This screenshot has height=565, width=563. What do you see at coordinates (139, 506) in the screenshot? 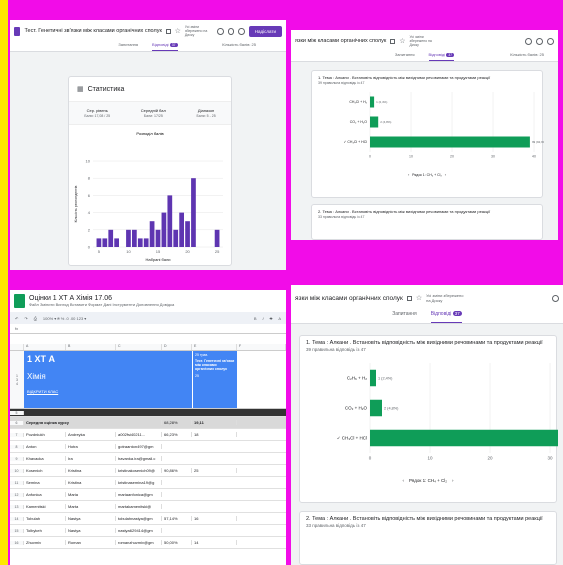
I see `table-cell: martakamenitski@` at bounding box center [139, 506].